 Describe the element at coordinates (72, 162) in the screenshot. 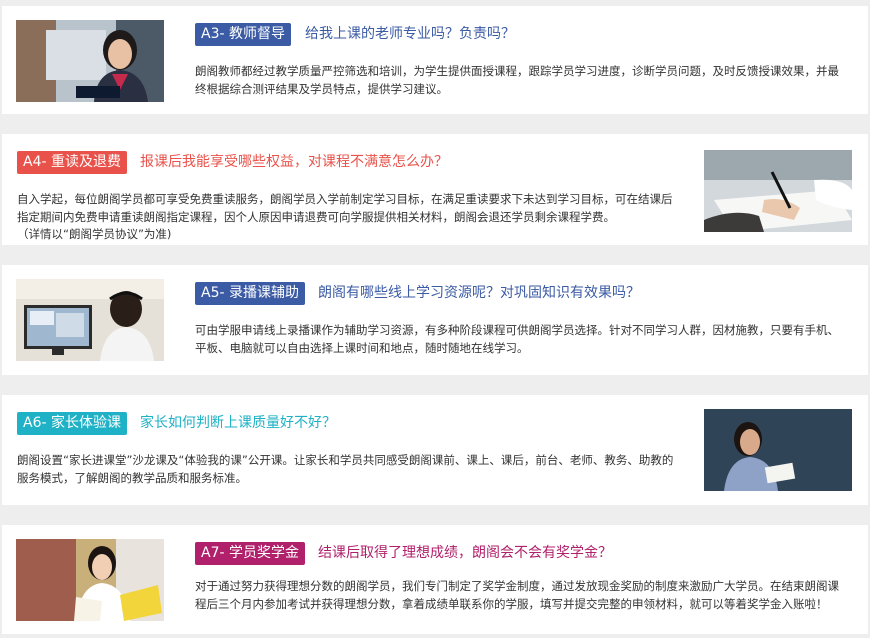

I see `section-badge: A4- 重读及退费` at that location.